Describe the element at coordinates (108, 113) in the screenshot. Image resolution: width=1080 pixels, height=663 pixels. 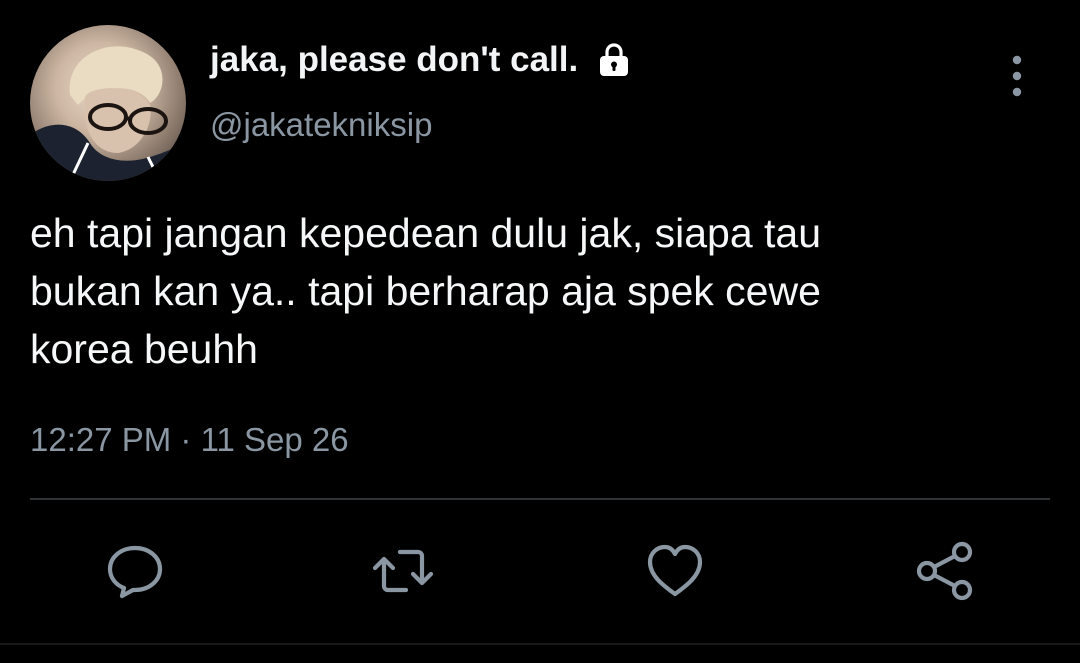
I see `profile-photo` at that location.